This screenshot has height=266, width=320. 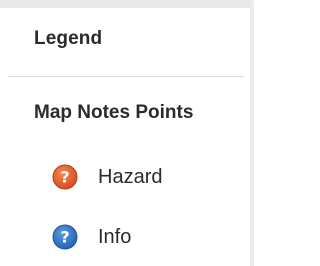 I want to click on info-question-mark-icon: ?, so click(x=65, y=237).